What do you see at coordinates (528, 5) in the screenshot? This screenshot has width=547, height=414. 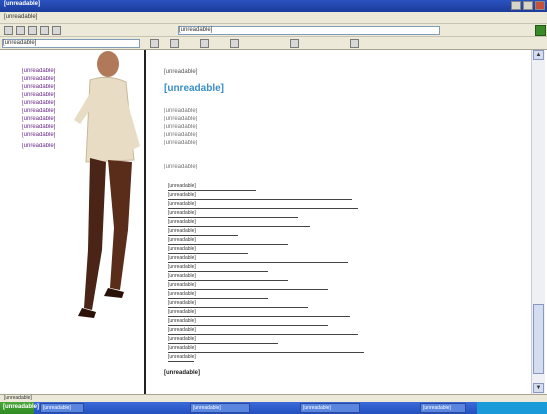 I see `maximize-button` at bounding box center [528, 5].